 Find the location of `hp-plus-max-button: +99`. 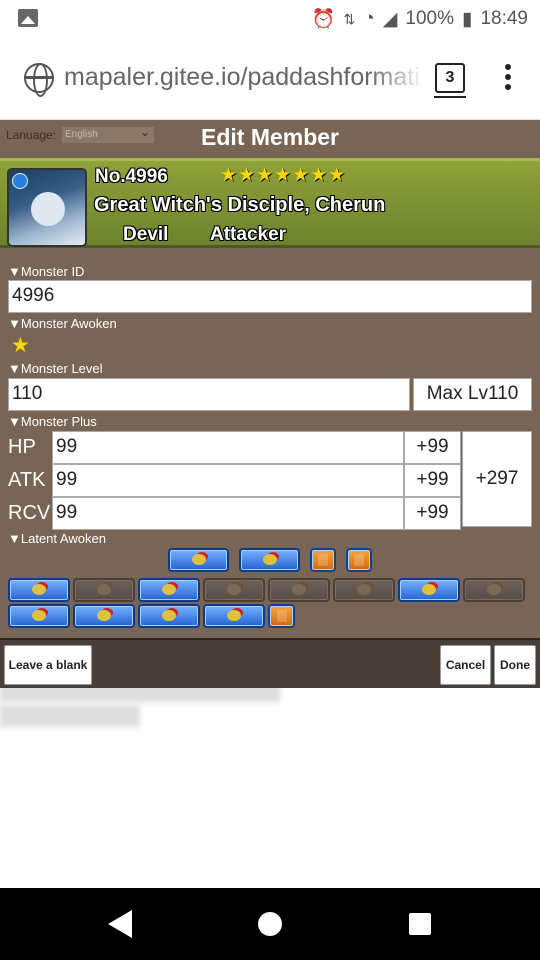

hp-plus-max-button: +99 is located at coordinates (432, 447).